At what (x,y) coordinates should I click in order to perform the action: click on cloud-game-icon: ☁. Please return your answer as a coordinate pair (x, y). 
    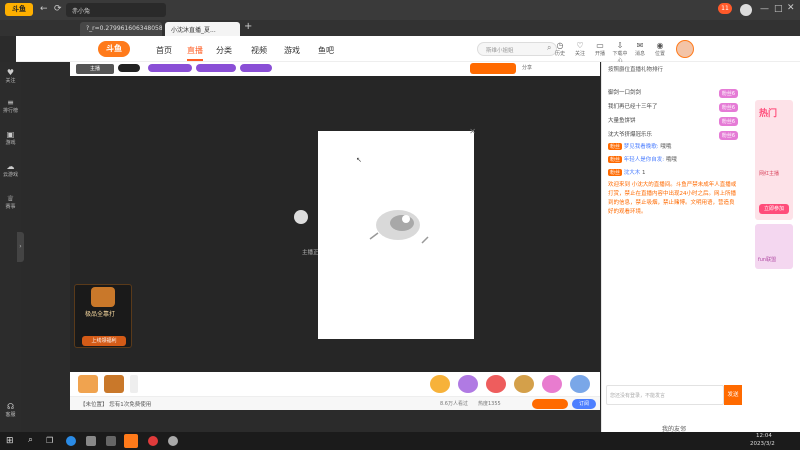
    Looking at the image, I should click on (10, 166).